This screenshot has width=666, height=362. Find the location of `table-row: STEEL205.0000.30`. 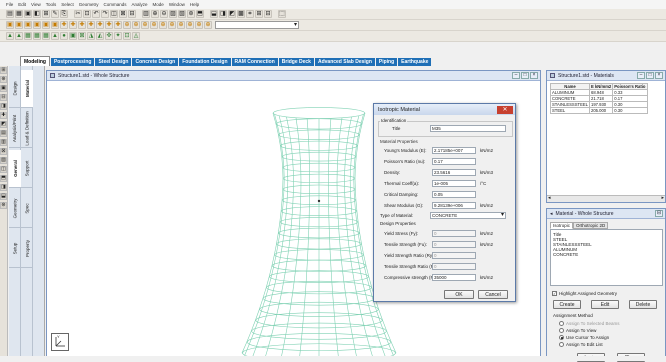

table-row: STEEL205.0000.30 is located at coordinates (599, 111).